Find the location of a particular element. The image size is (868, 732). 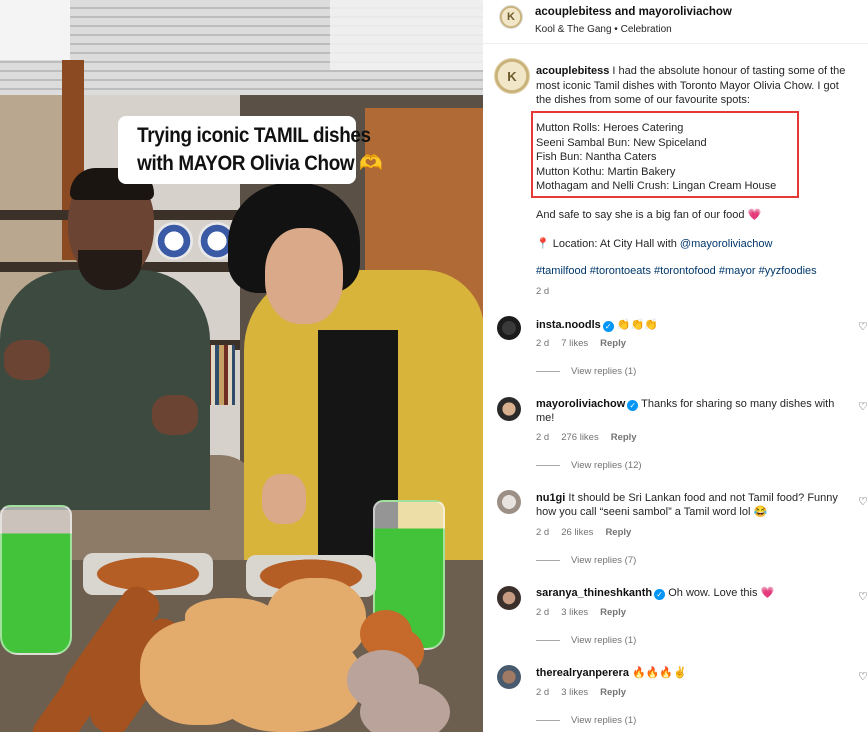

comment-likes: 26 likes is located at coordinates (577, 532).